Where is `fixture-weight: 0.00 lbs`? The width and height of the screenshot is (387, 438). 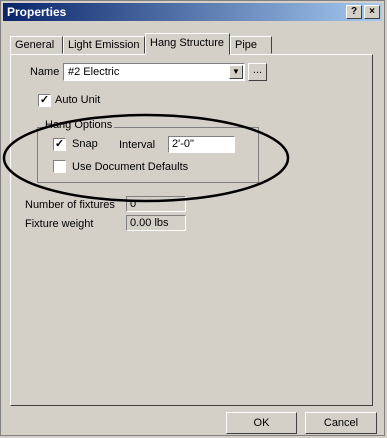 fixture-weight: 0.00 lbs is located at coordinates (156, 223).